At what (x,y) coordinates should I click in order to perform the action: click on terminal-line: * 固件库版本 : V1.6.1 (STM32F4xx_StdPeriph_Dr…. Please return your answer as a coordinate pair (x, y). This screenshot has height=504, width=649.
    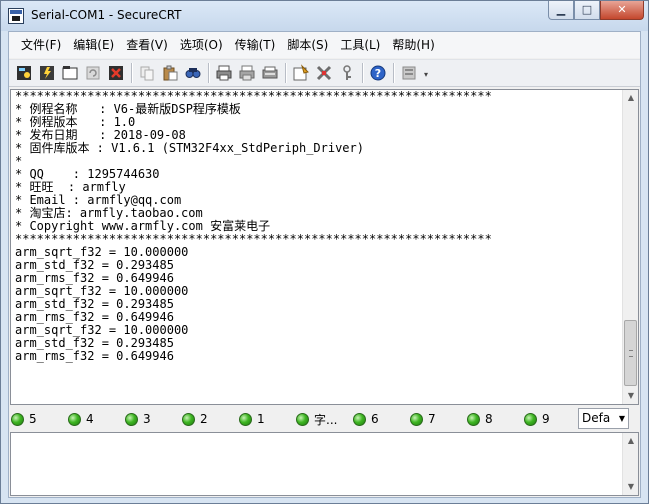
    Looking at the image, I should click on (189, 148).